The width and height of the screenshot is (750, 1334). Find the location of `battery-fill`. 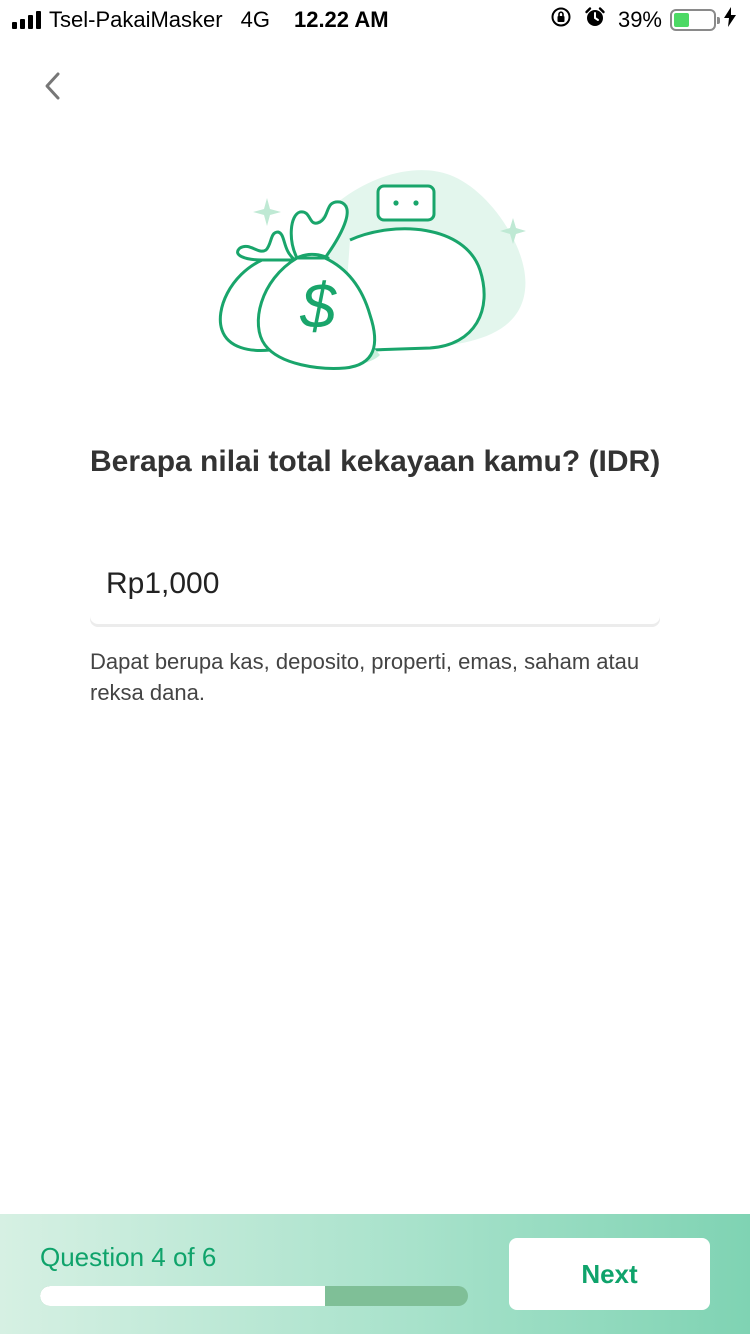

battery-fill is located at coordinates (681, 20).